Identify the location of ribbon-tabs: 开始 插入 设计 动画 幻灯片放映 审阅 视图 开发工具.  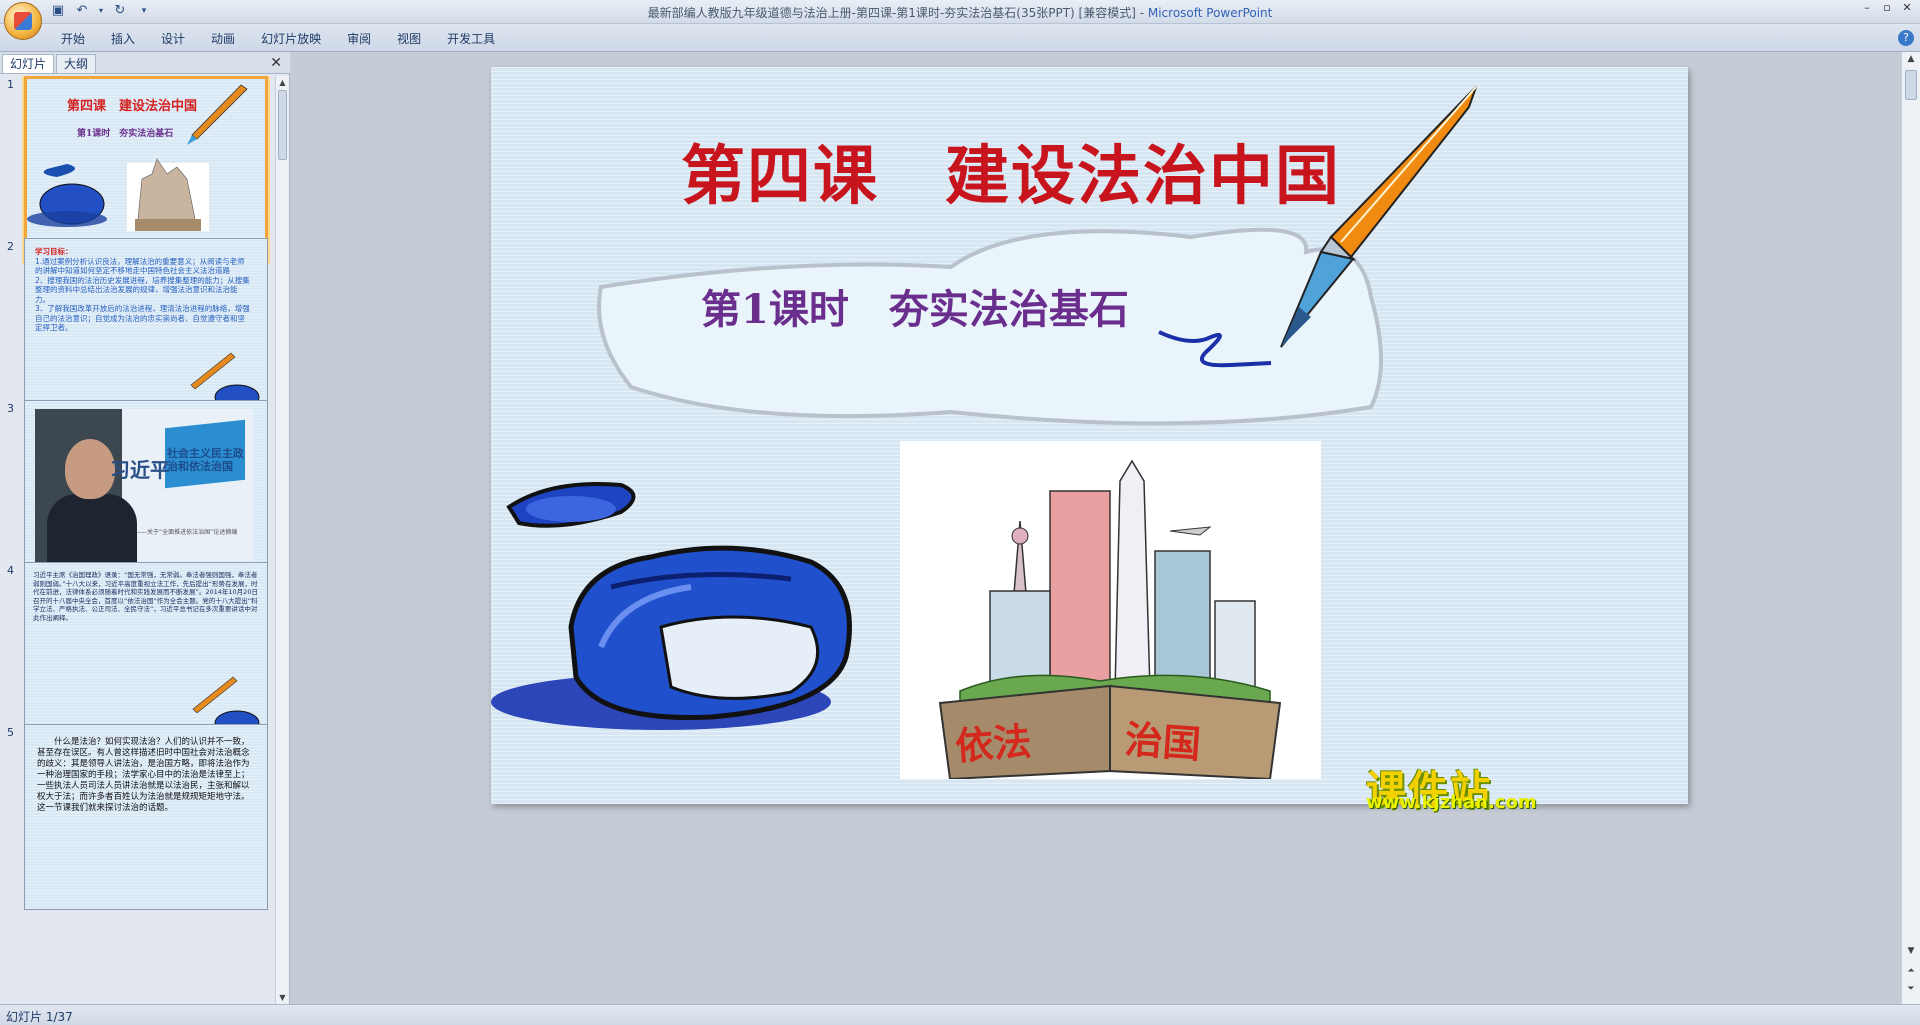
(278, 39).